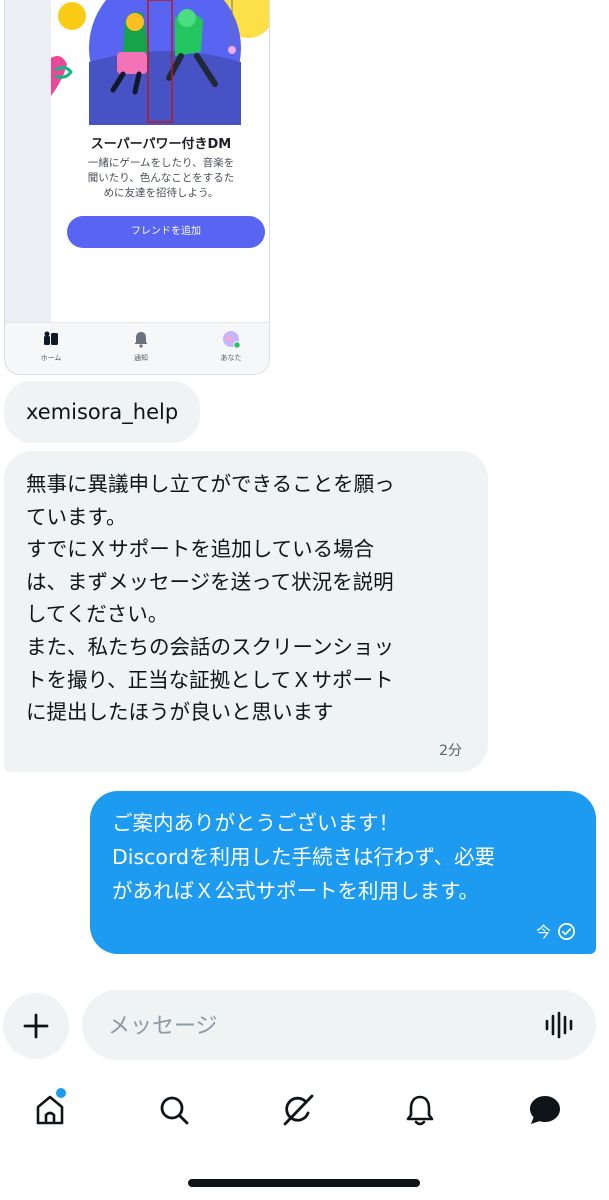 Image resolution: width=609 pixels, height=1200 pixels. I want to click on grok-icon, so click(298, 1110).